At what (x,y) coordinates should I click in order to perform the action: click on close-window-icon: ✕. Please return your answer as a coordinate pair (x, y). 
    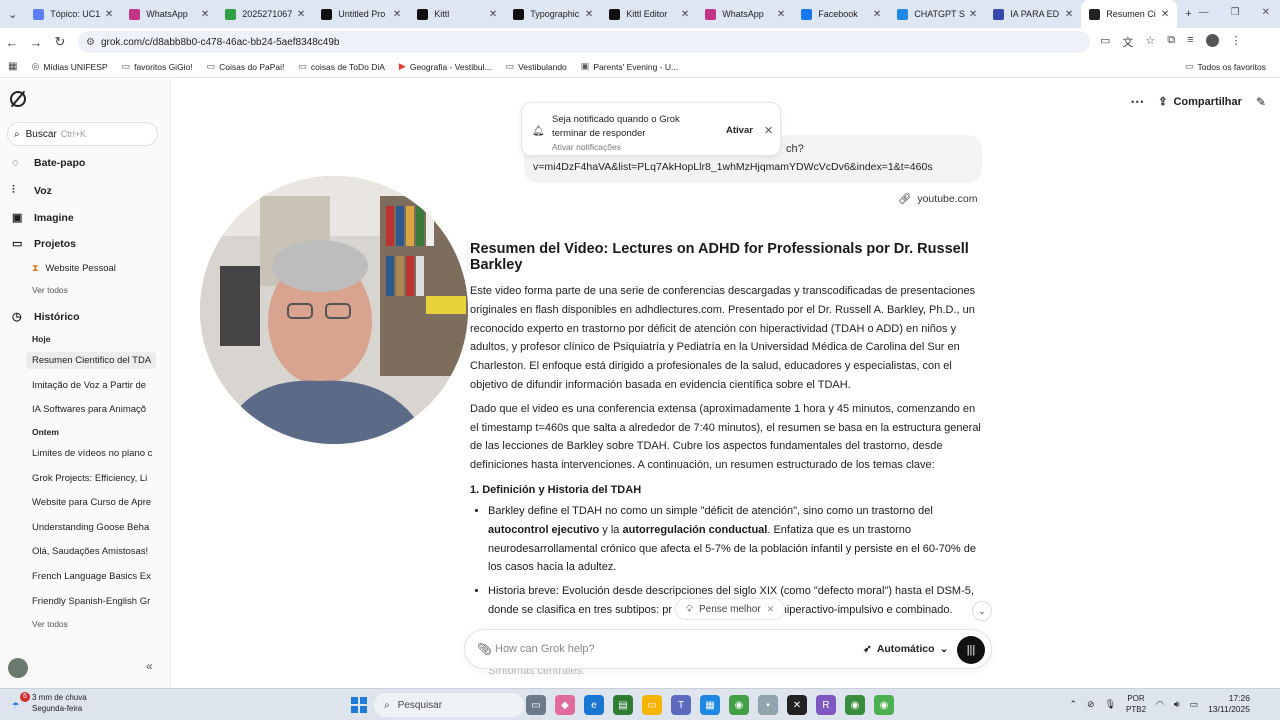
    Looking at the image, I should click on (1266, 12).